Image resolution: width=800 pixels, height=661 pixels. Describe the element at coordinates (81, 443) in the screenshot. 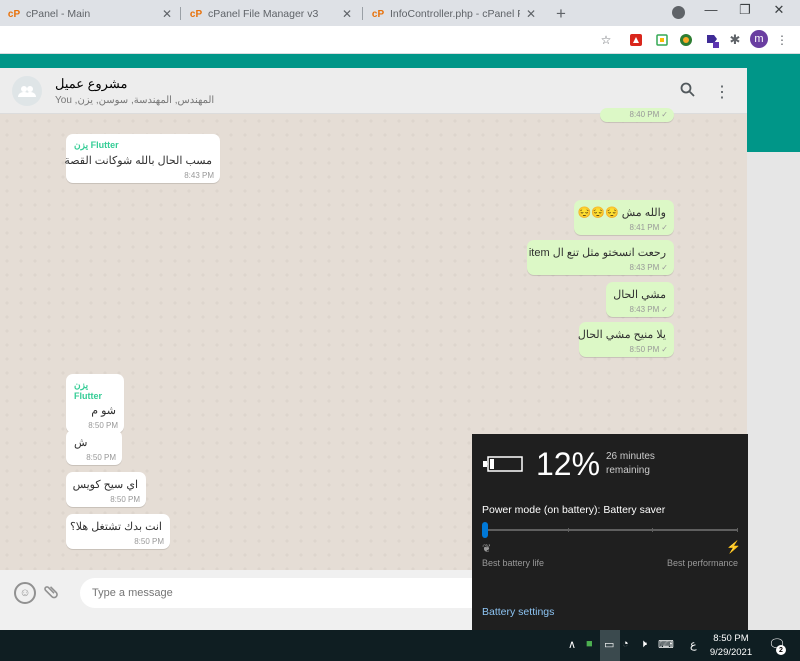

I see `message-text: ش` at that location.